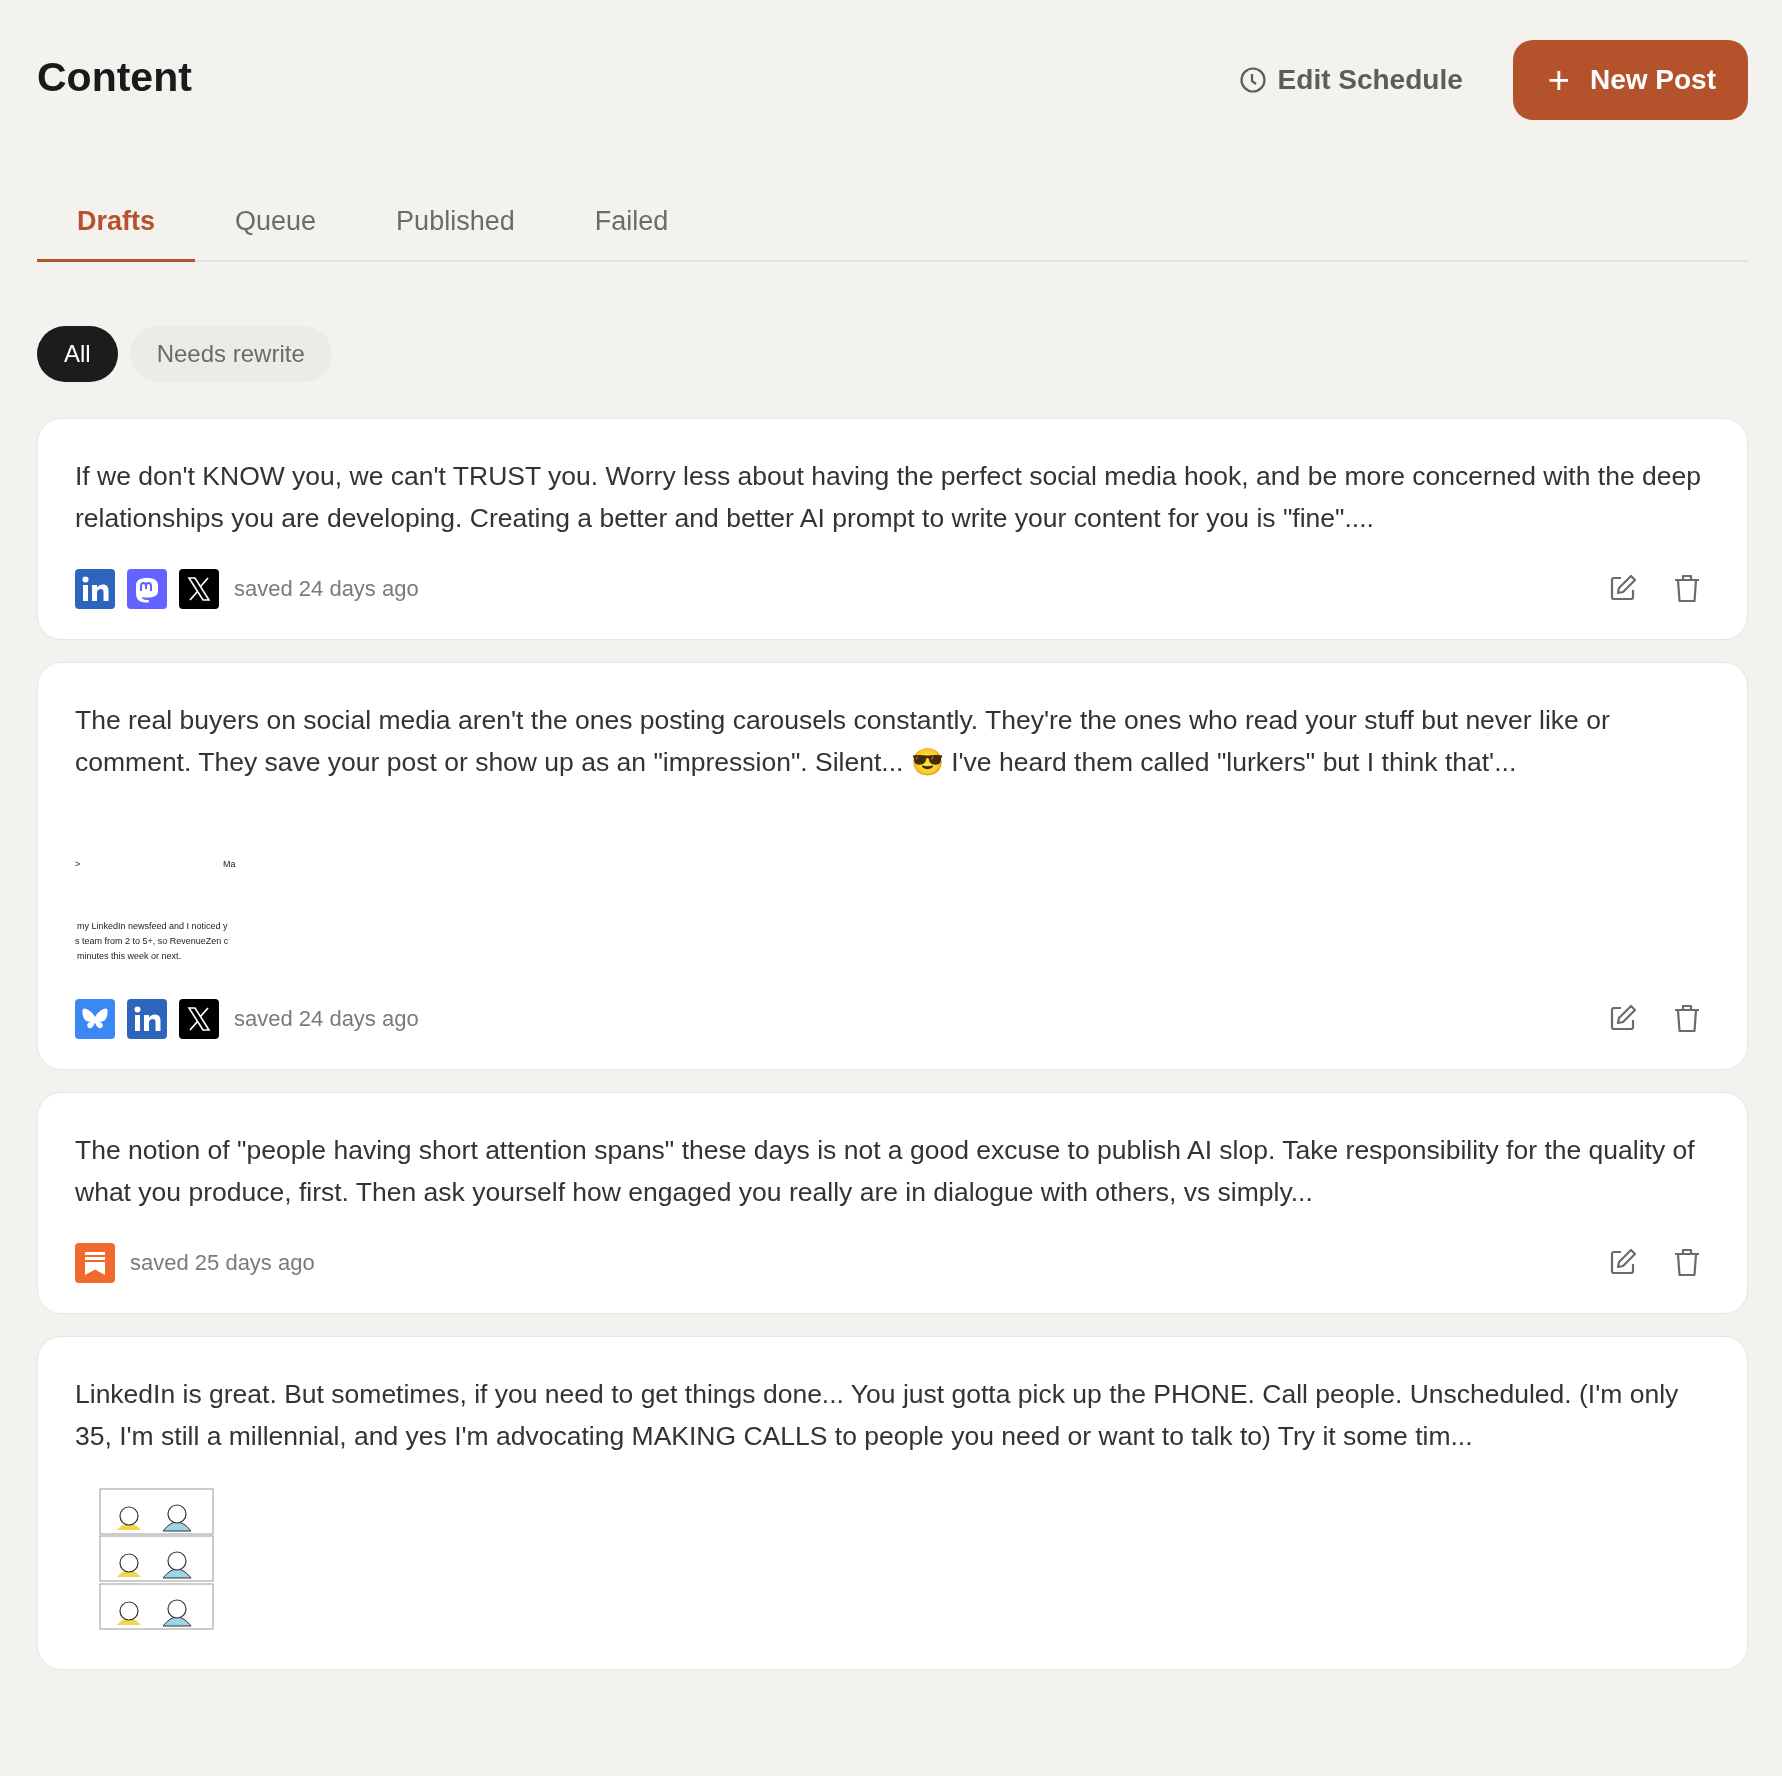 The height and width of the screenshot is (1776, 1782). Describe the element at coordinates (95, 1263) in the screenshot. I see `bookmark-icon` at that location.